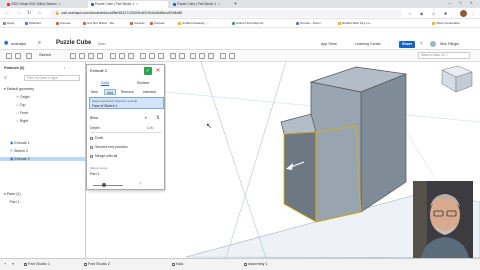 The width and height of the screenshot is (480, 270). Describe the element at coordinates (232, 56) in the screenshot. I see `variable-icon` at that location.